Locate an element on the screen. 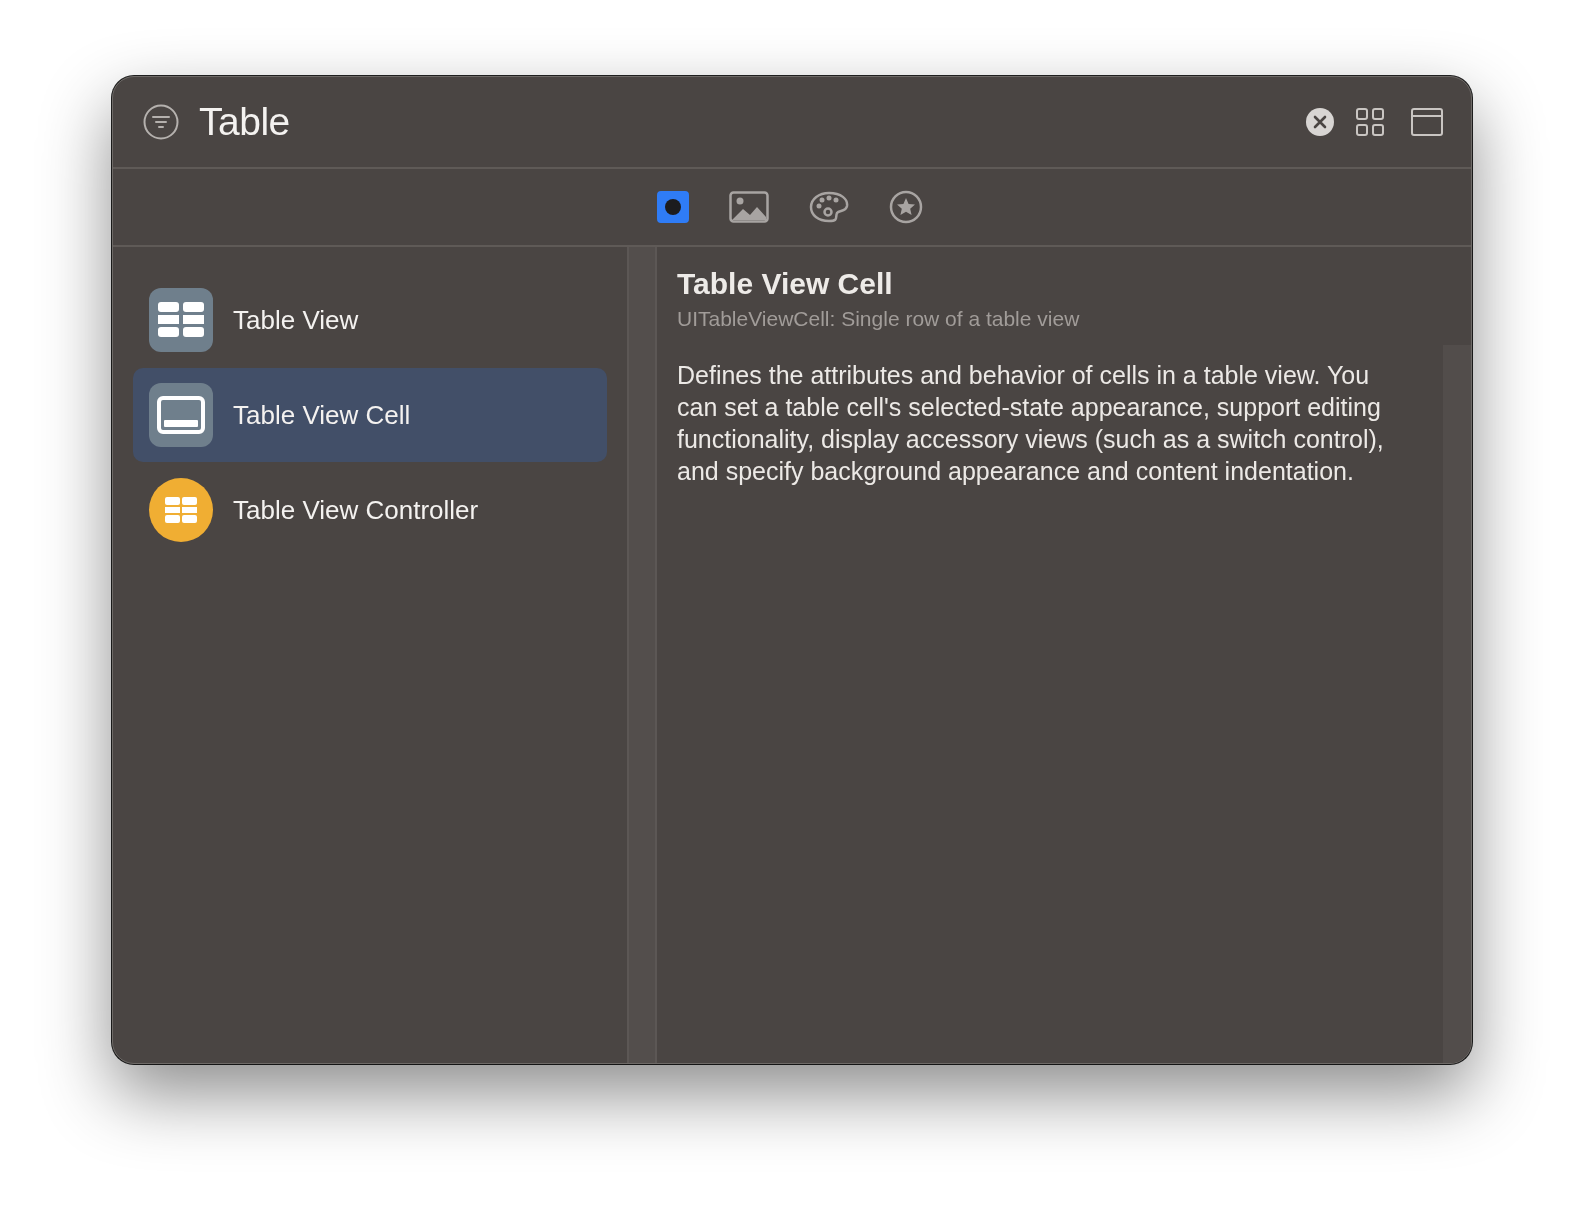  image-tab-icon is located at coordinates (749, 207).